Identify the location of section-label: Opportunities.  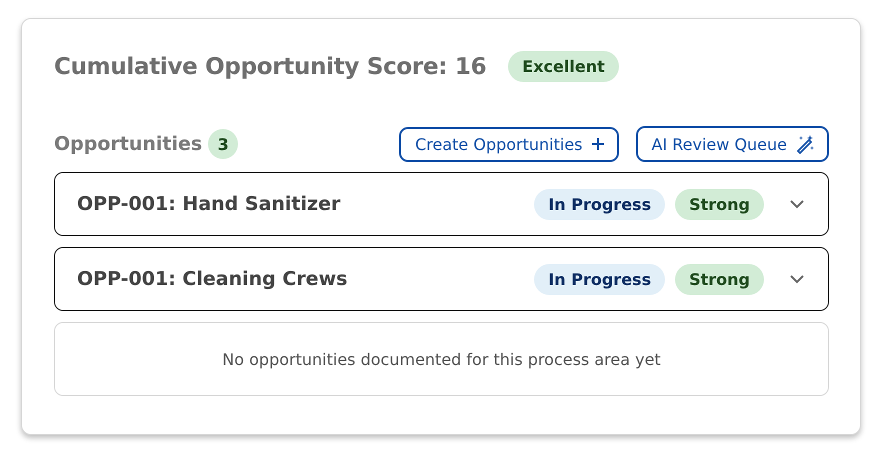
(128, 144).